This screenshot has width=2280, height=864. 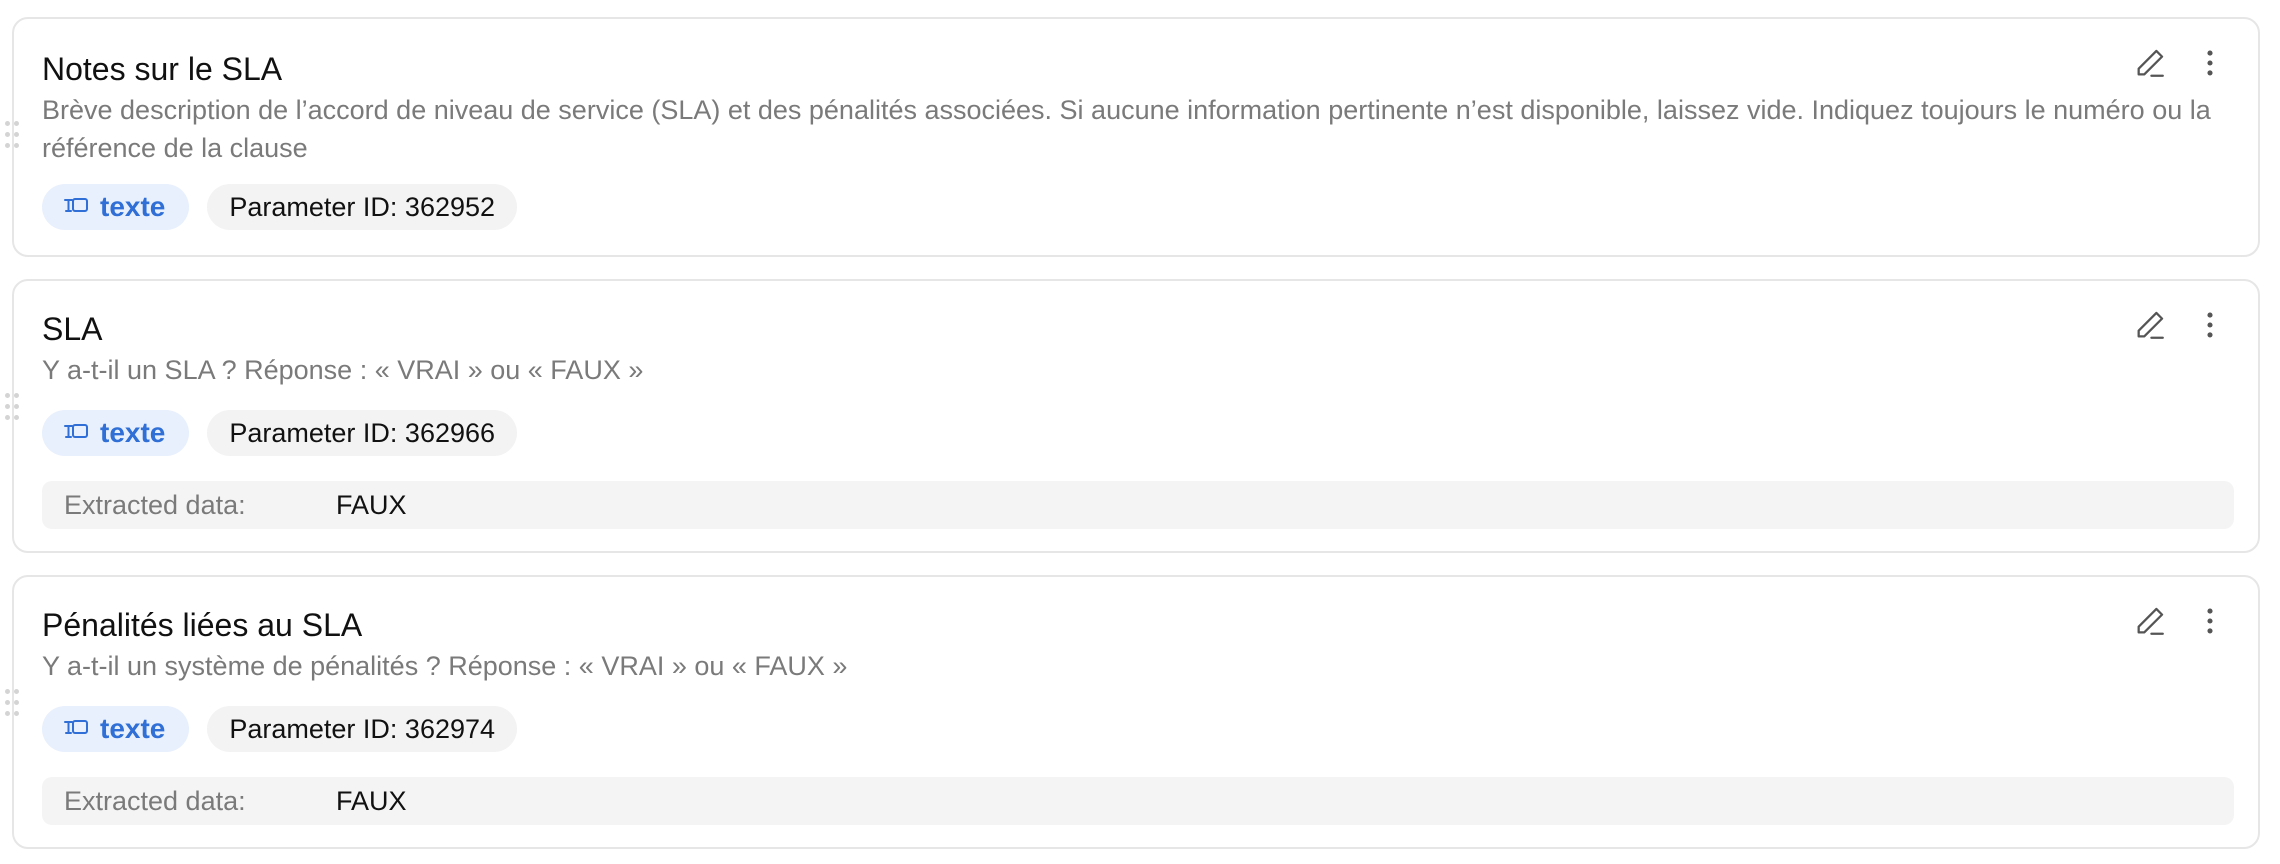 I want to click on parameter-tags: texte Parameter ID: 362952, so click(x=280, y=207).